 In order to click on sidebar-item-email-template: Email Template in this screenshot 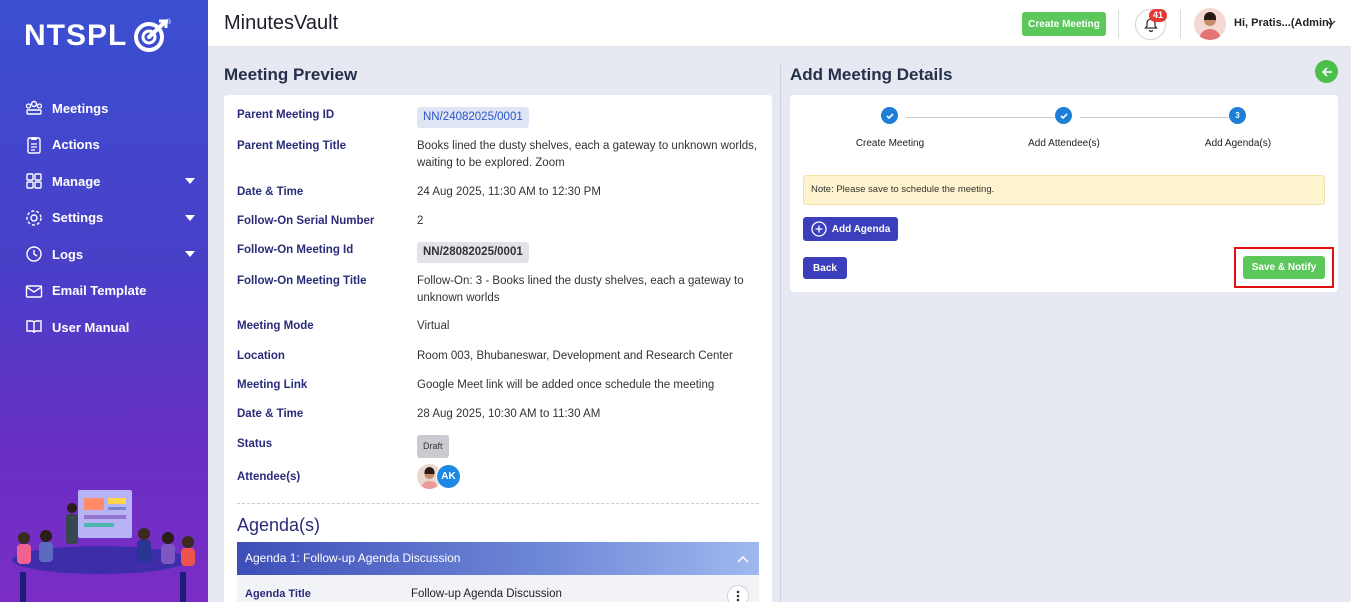, I will do `click(104, 291)`.